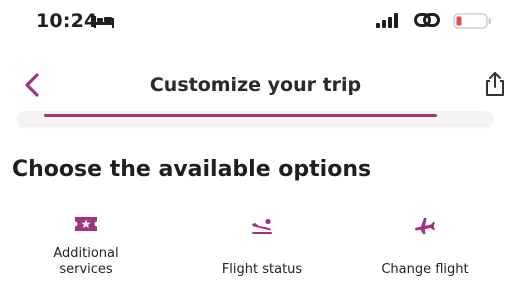 This screenshot has width=511, height=308. What do you see at coordinates (425, 258) in the screenshot?
I see `option-change-flight: Change flight` at bounding box center [425, 258].